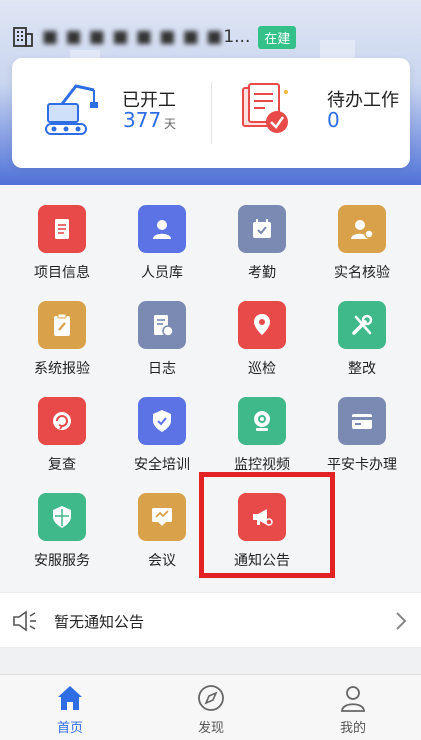 Image resolution: width=421 pixels, height=740 pixels. I want to click on grid-item-patrol: 巡检, so click(262, 341).